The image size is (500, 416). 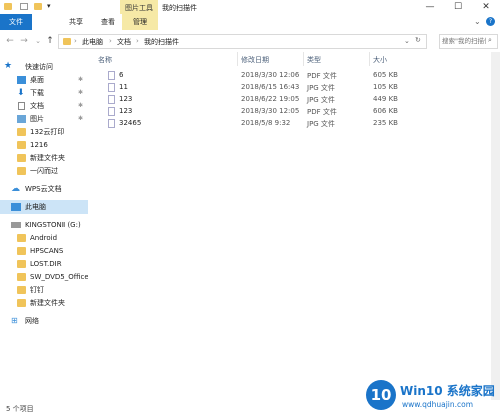 I want to click on column-headers: 名称 修改日期 类型 大小, so click(x=292, y=59).